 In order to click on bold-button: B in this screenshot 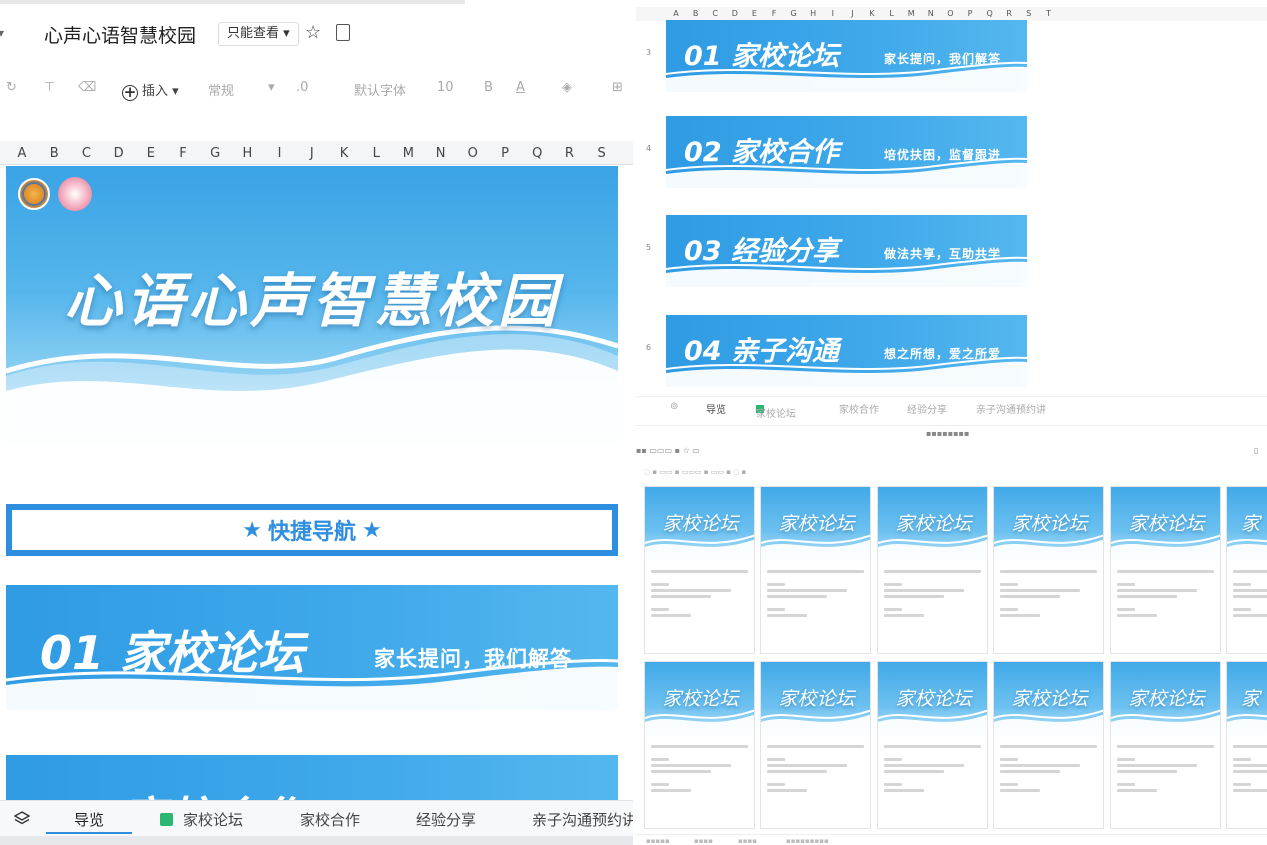, I will do `click(488, 87)`.